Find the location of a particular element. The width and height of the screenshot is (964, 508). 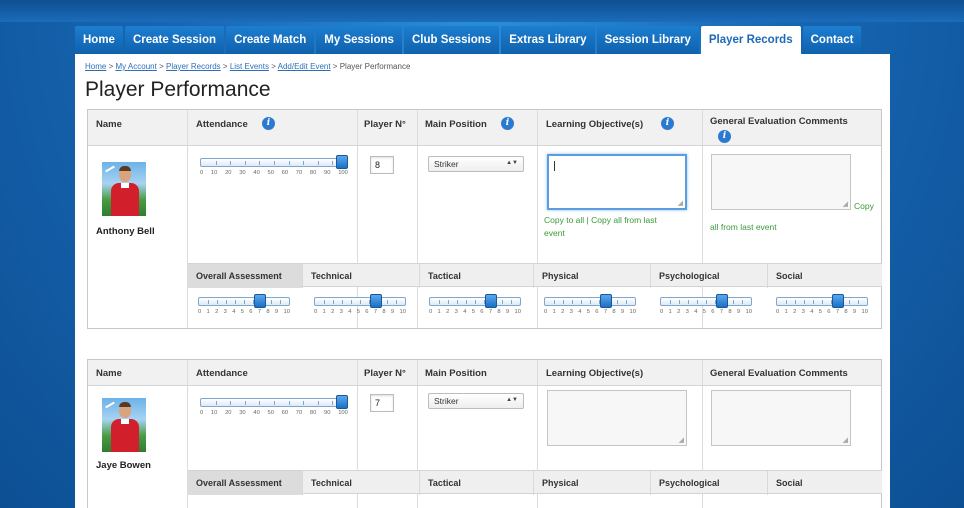

nav-tab-create-match: Create Match is located at coordinates (270, 40).